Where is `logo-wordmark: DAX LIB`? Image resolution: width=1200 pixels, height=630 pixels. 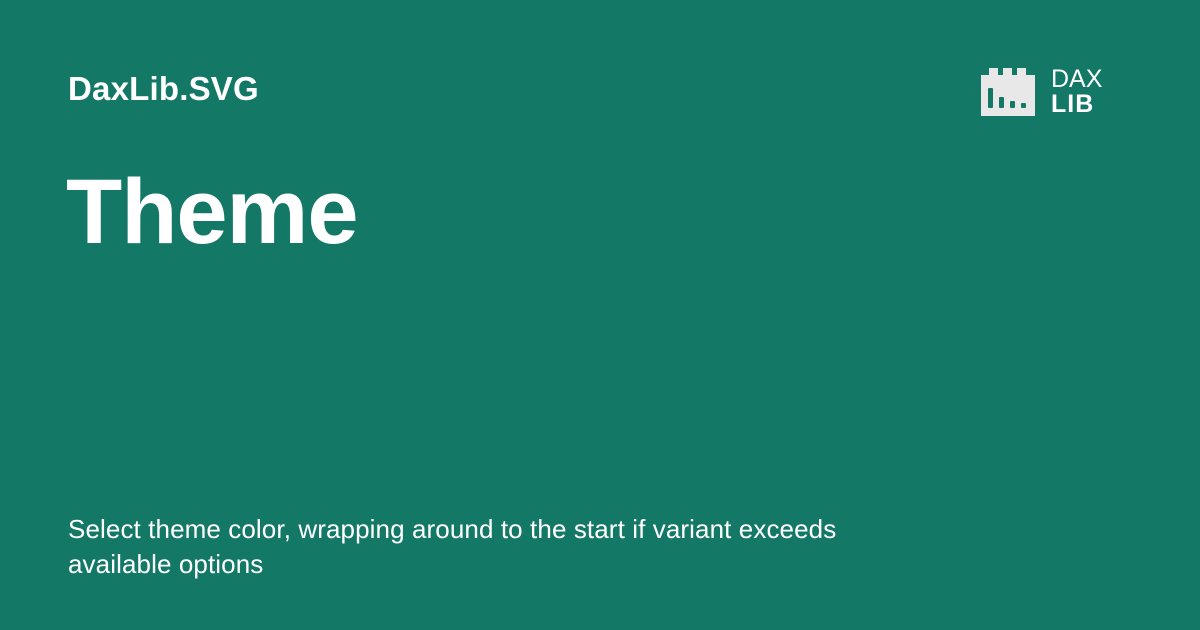
logo-wordmark: DAX LIB is located at coordinates (1081, 93).